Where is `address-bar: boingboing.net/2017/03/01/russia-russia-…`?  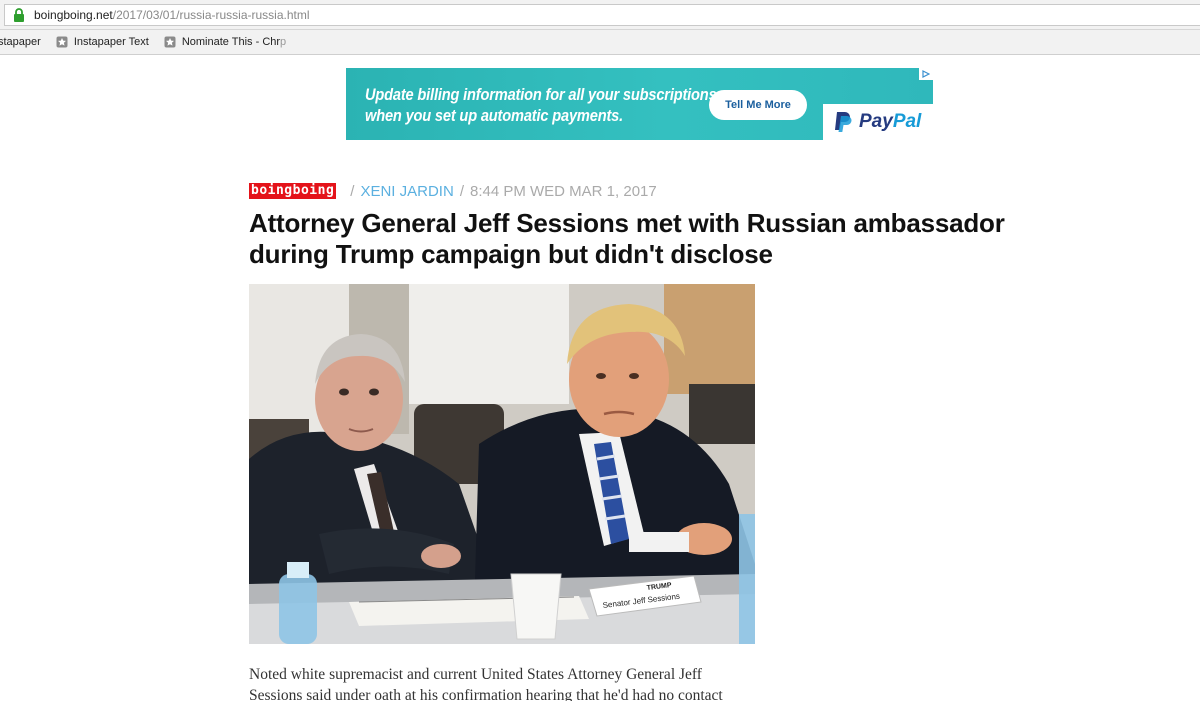
address-bar: boingboing.net/2017/03/01/russia-russia-… is located at coordinates (600, 15).